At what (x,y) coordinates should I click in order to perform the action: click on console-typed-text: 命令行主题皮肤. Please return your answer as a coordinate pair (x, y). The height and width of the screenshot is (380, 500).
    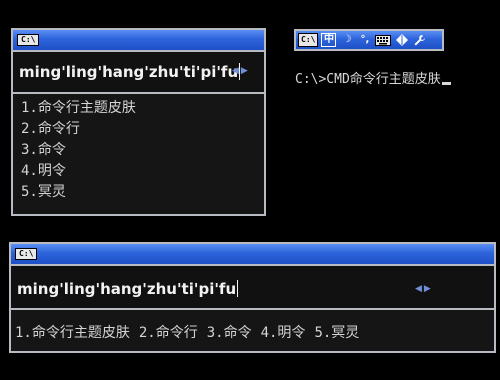
    Looking at the image, I should click on (395, 79).